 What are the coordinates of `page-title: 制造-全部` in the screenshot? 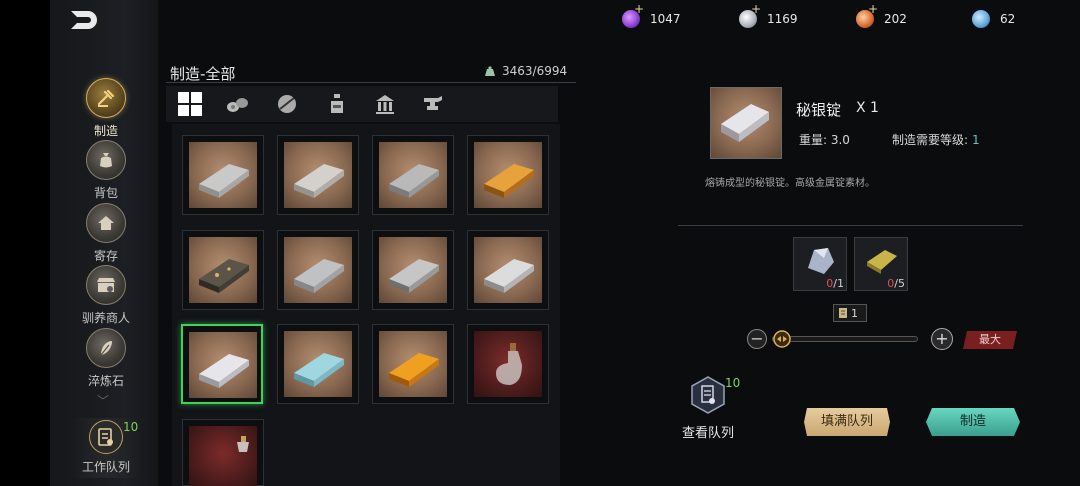 It's located at (203, 74).